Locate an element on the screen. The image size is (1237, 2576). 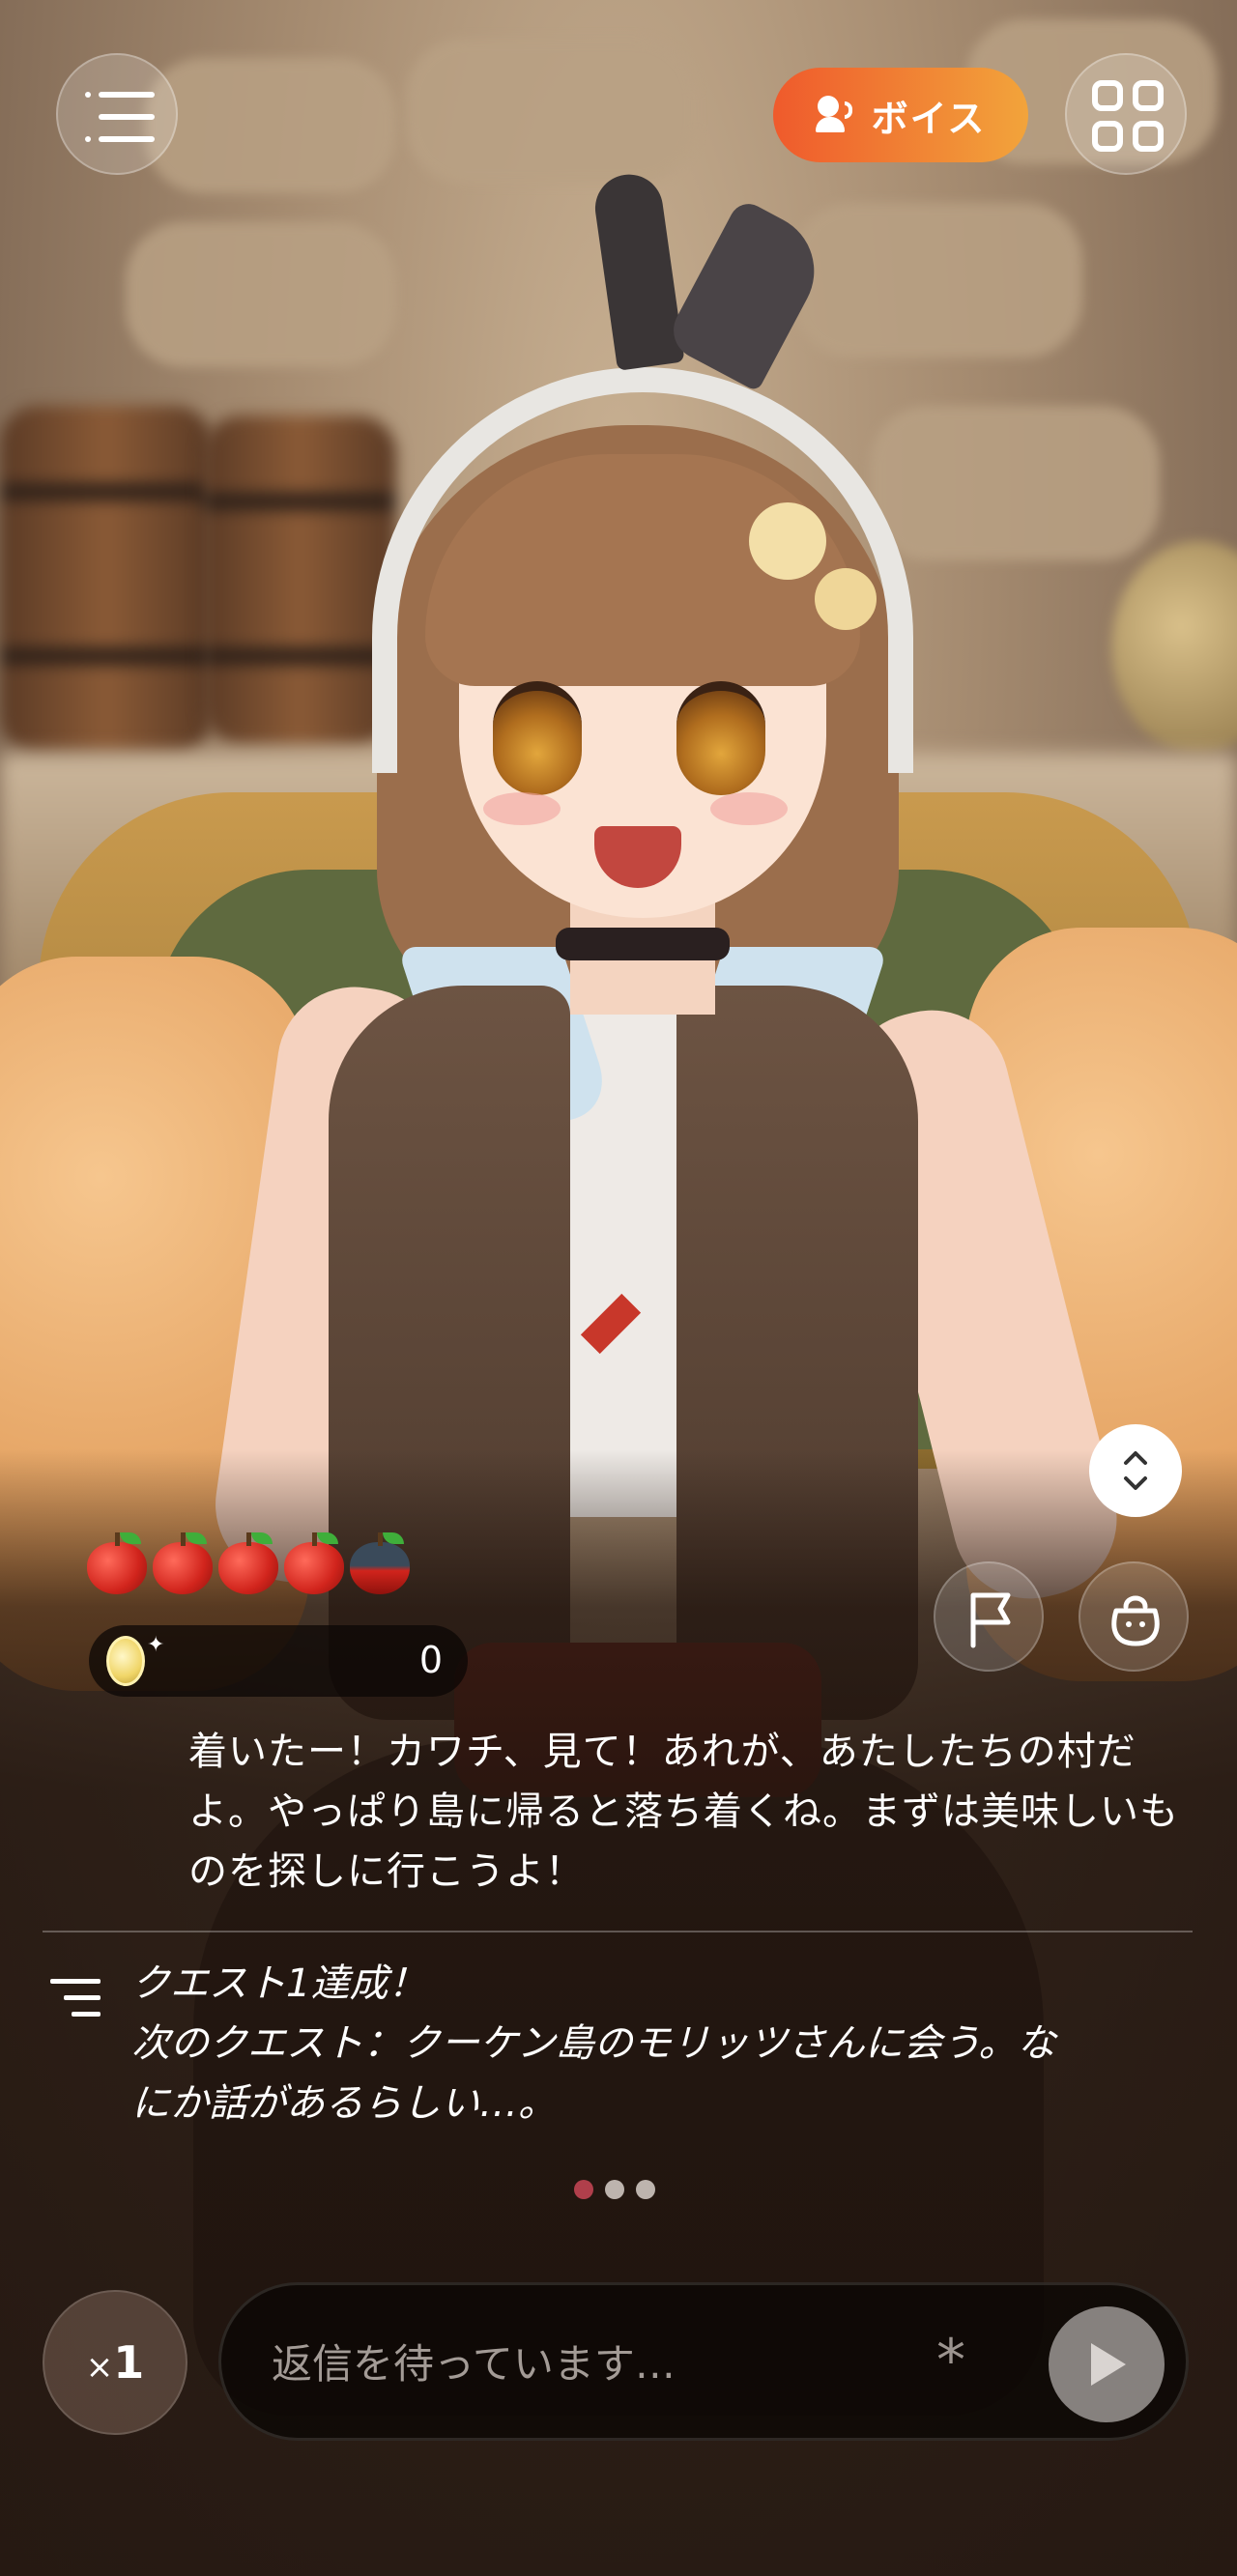
list-icon is located at coordinates (76, 1999).